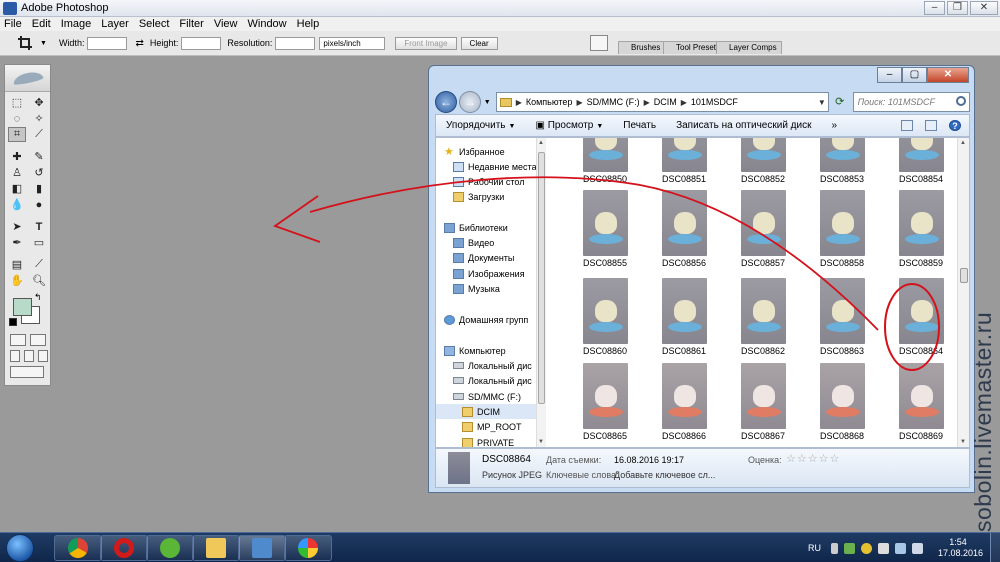 Image resolution: width=1000 pixels, height=562 pixels. Describe the element at coordinates (605, 161) in the screenshot. I see `file-item: DSC08850` at that location.